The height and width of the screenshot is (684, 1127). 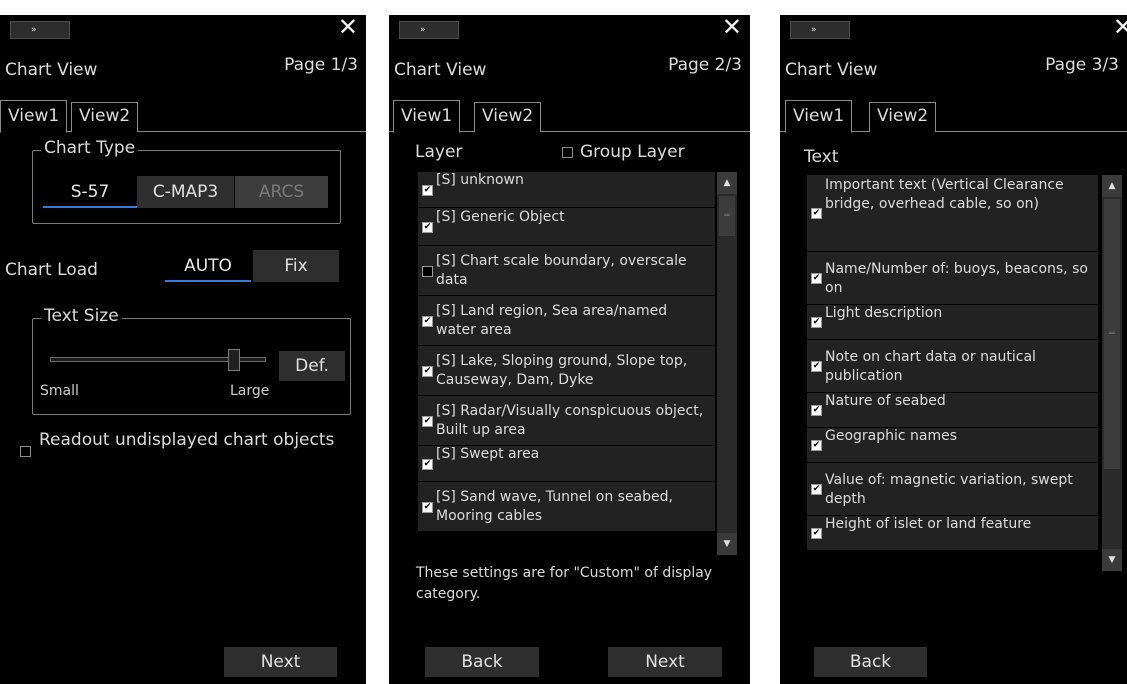 I want to click on chart-type-arcs-button: ARCS, so click(x=281, y=192).